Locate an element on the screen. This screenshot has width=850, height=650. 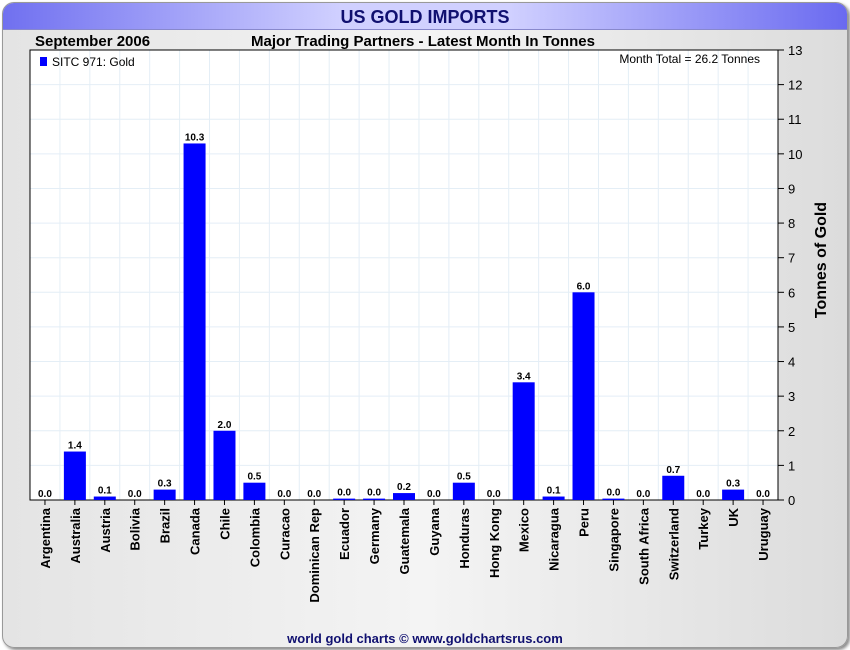
data-label: 6.0 is located at coordinates (584, 286).